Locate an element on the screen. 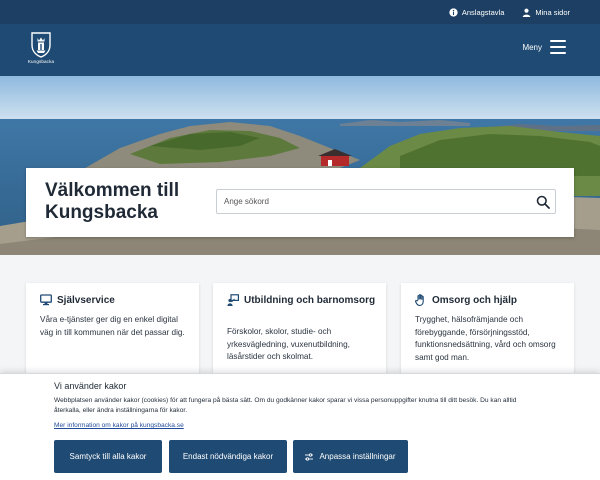  card-title: Omsorg och hjälp is located at coordinates (474, 300).